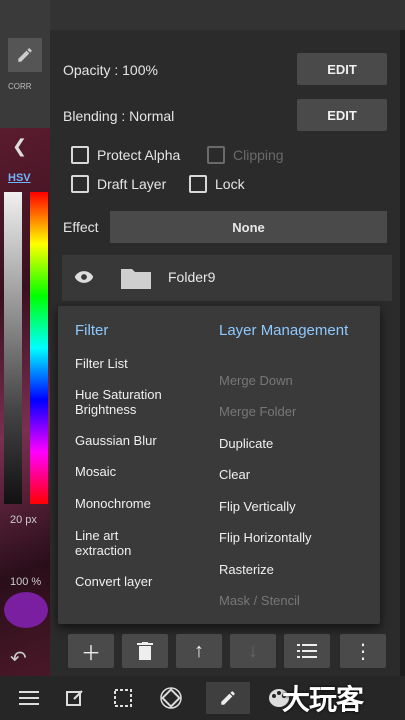 Image resolution: width=405 pixels, height=720 pixels. I want to click on draft-layer-checkbox: Draft Layer, so click(118, 184).